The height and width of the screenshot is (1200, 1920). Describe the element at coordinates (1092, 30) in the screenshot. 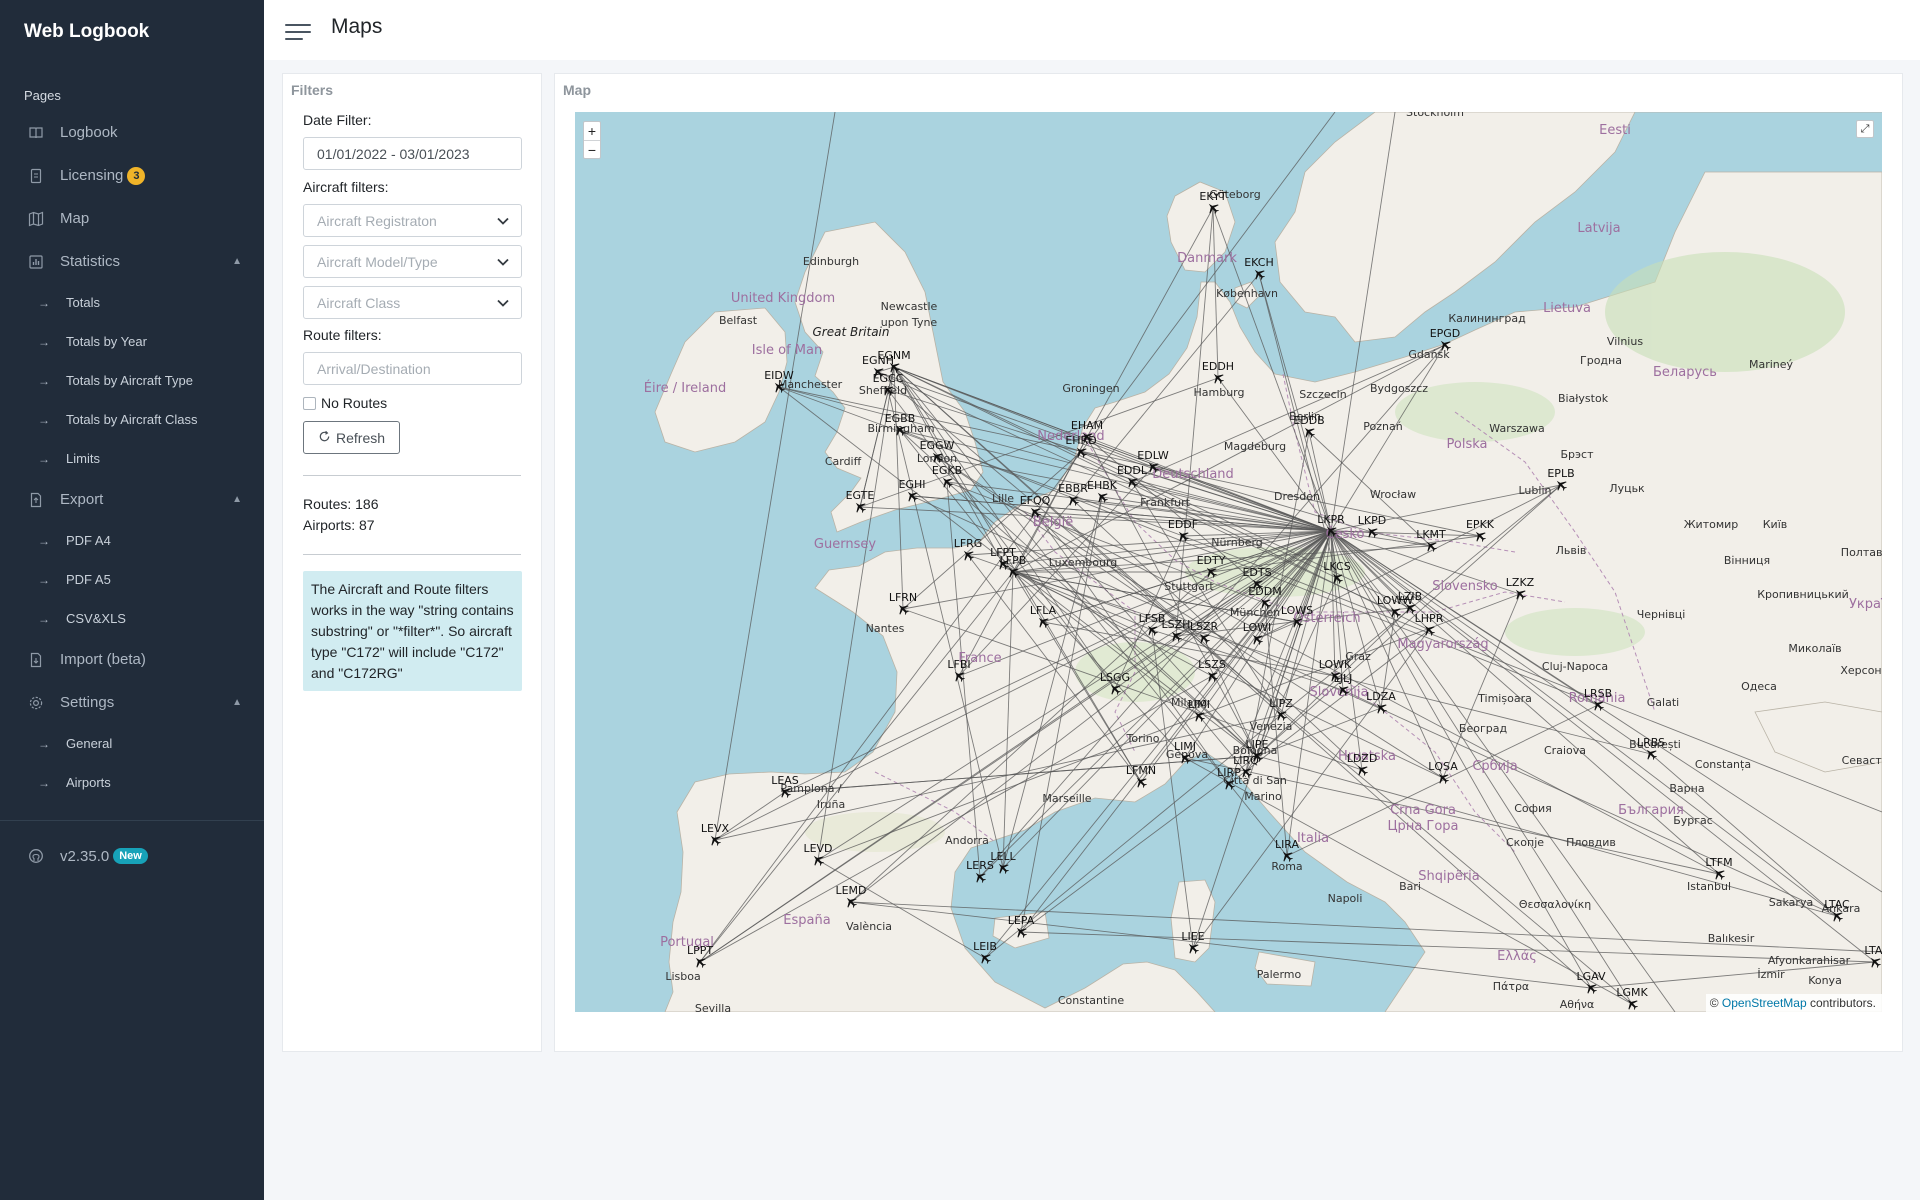

I see `top-bar: Maps` at that location.